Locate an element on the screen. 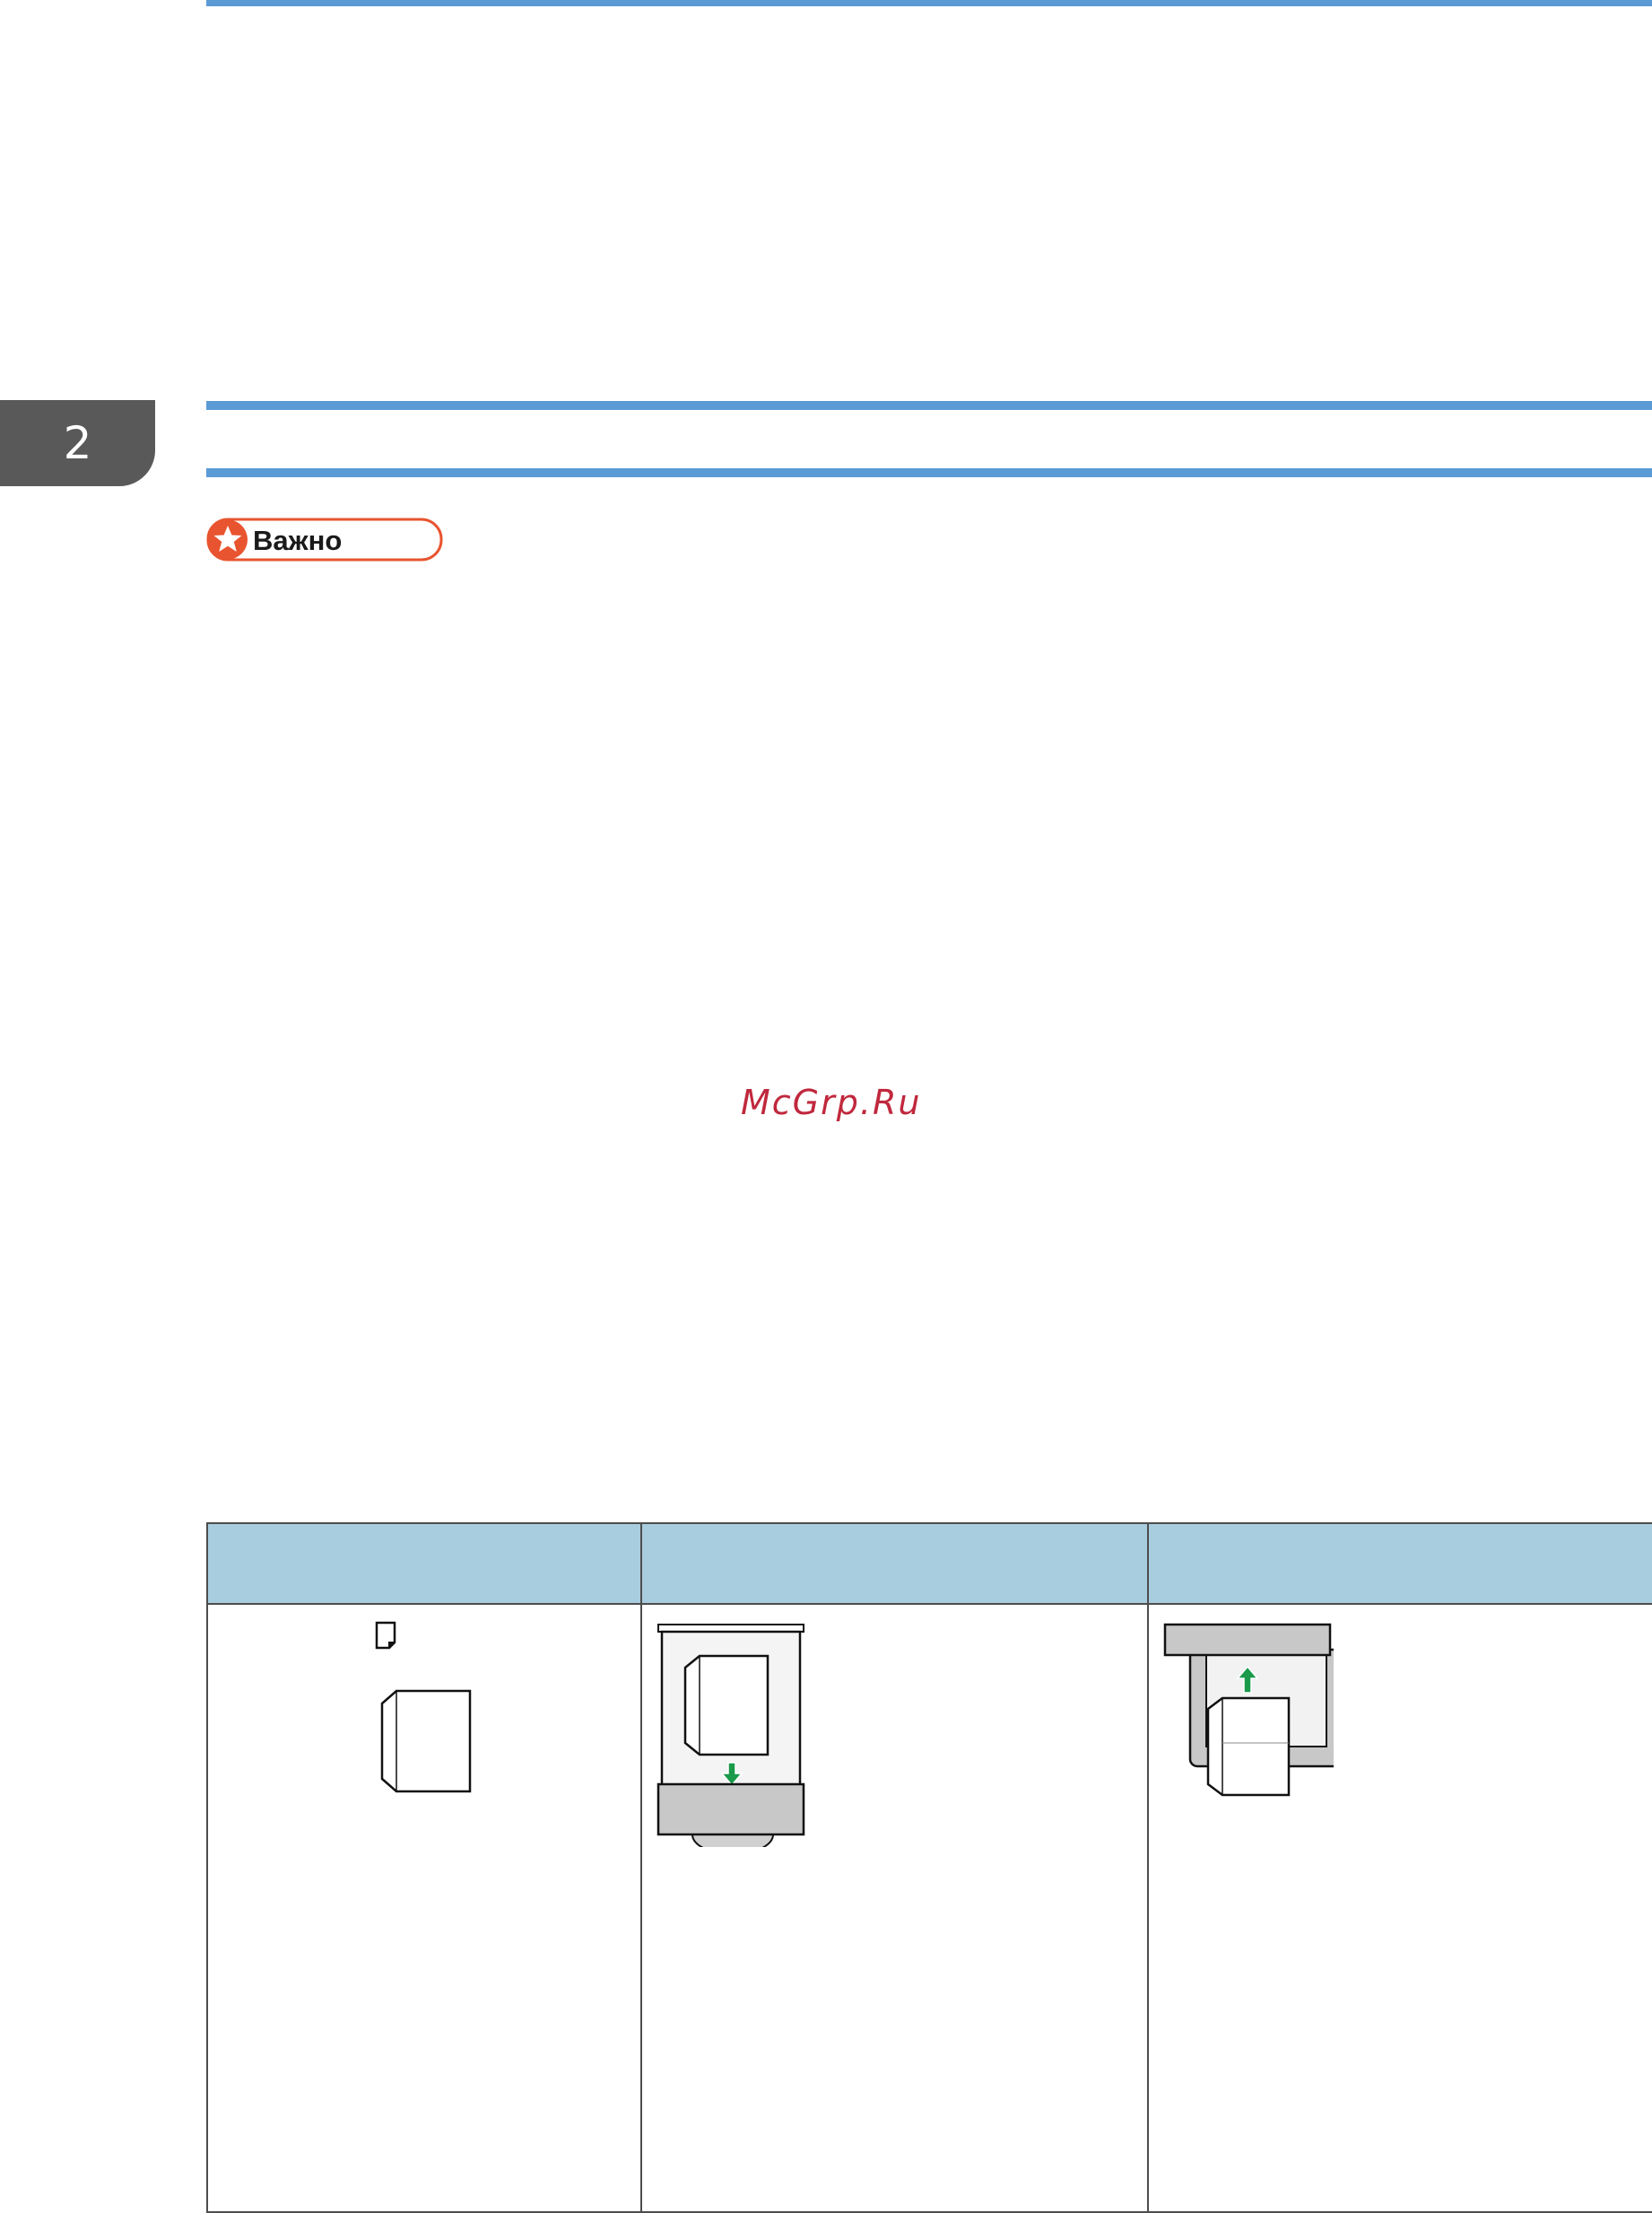  important-badge: Важно is located at coordinates (325, 540).